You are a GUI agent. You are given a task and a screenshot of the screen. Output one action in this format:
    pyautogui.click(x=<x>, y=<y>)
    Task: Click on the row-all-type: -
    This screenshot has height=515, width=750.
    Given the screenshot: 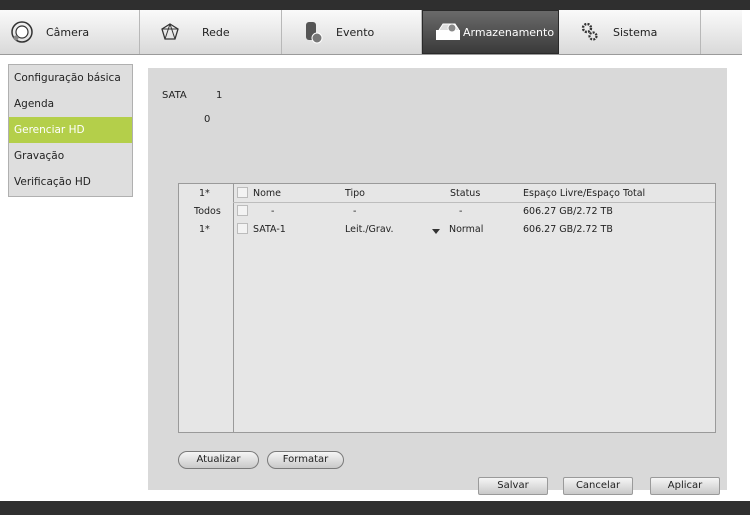 What is the action you would take?
    pyautogui.click(x=355, y=211)
    